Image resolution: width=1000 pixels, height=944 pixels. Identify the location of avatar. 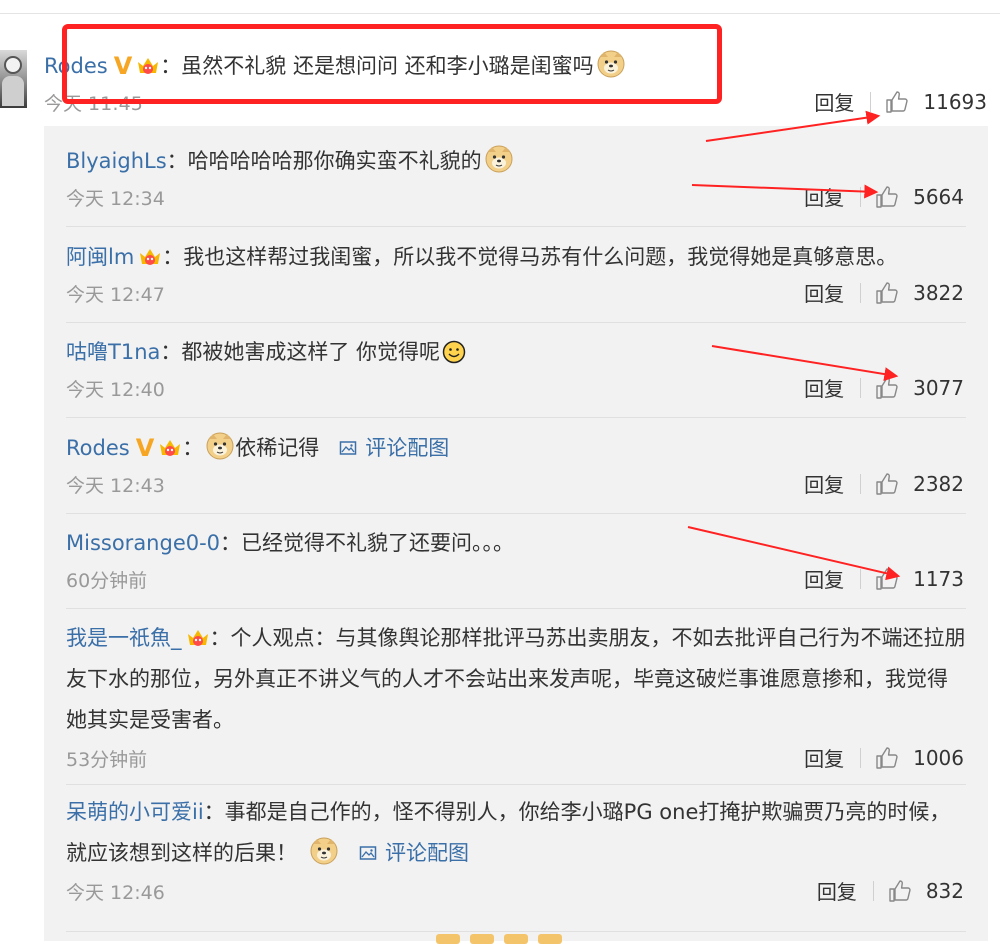
(13, 79).